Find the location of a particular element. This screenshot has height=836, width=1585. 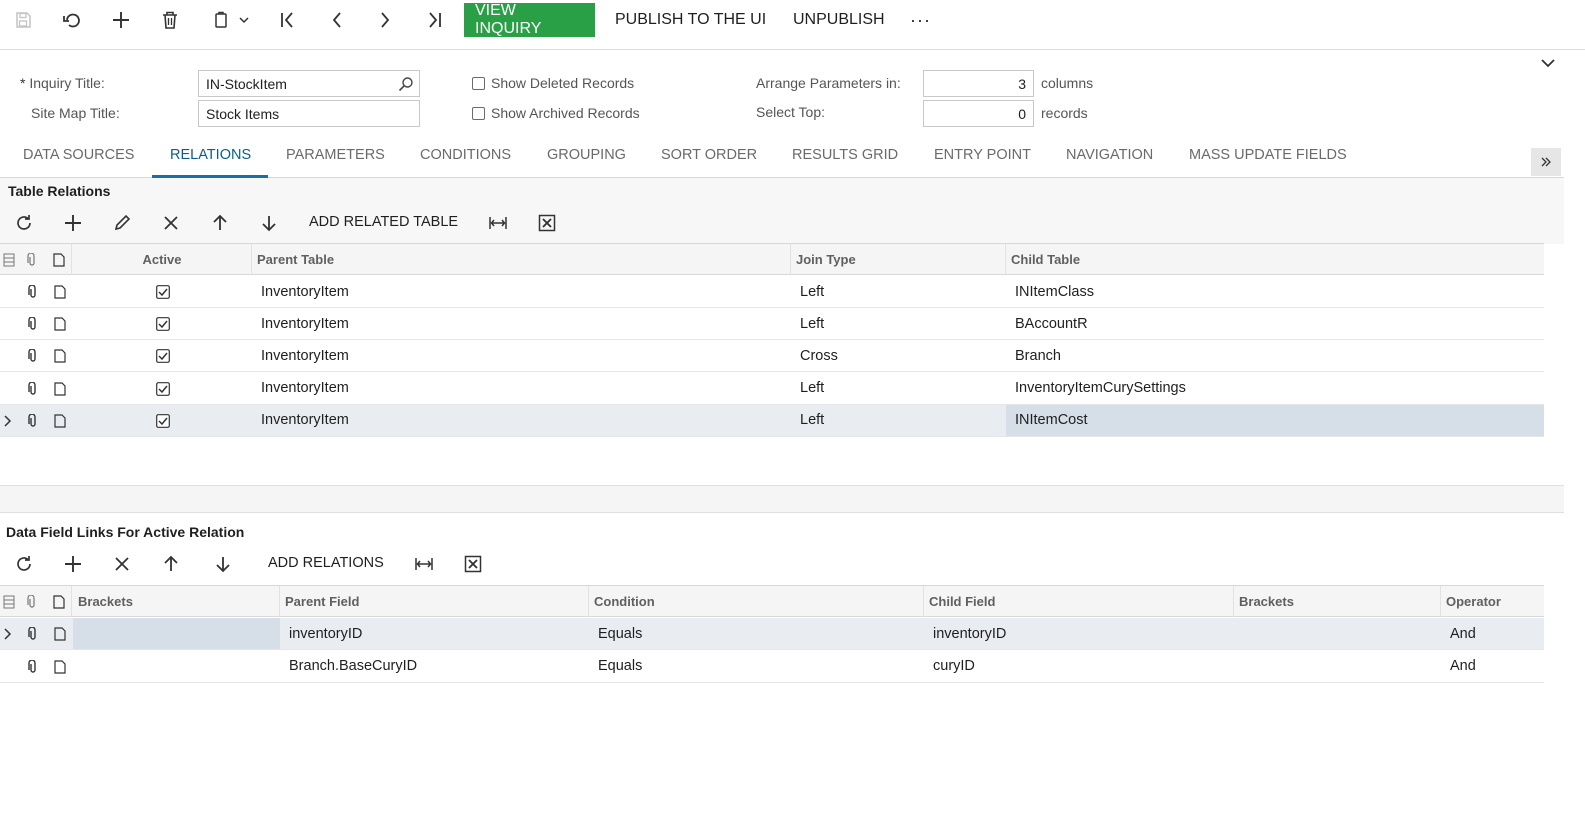

column-header-condition: Condition is located at coordinates (756, 601).